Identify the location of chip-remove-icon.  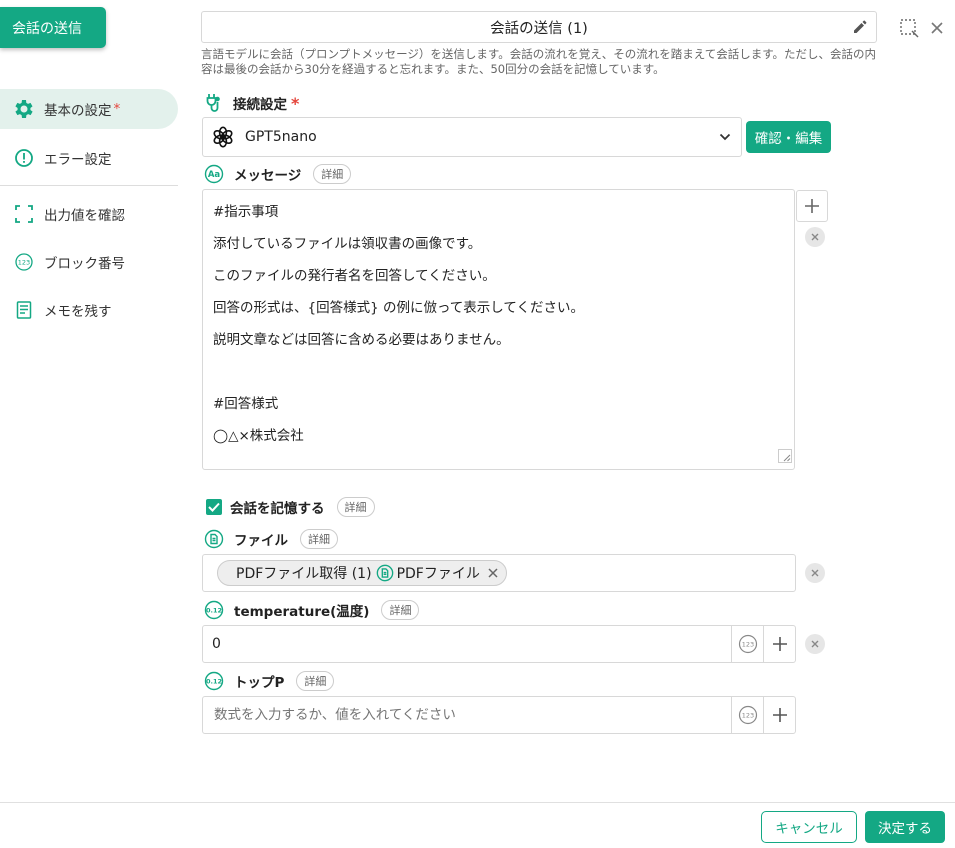
(493, 573).